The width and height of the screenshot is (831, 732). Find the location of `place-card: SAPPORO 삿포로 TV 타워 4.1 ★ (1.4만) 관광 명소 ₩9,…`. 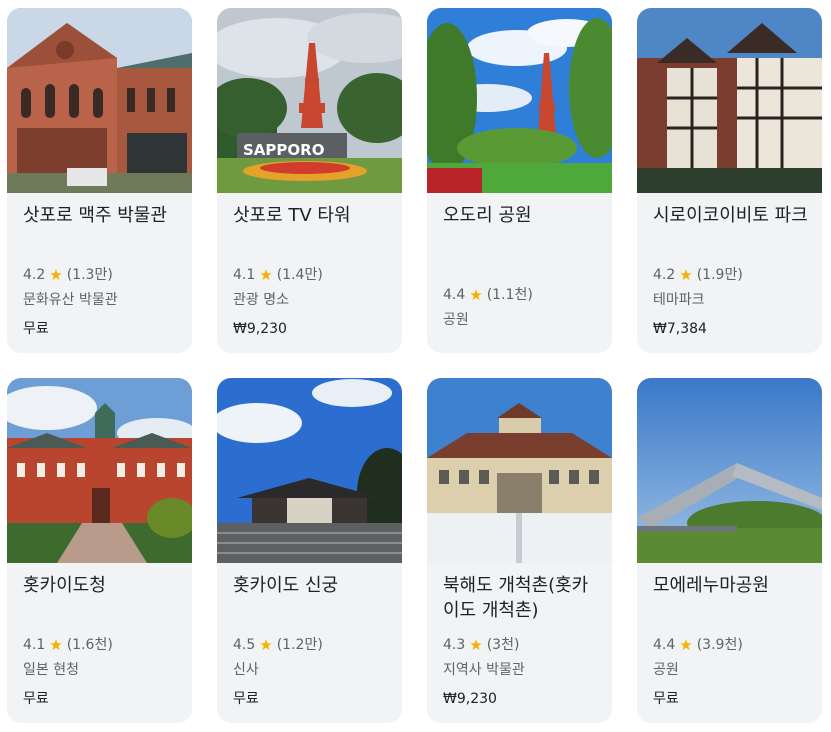

place-card: SAPPORO 삿포로 TV 타워 4.1 ★ (1.4만) 관광 명소 ₩9,… is located at coordinates (309, 180).